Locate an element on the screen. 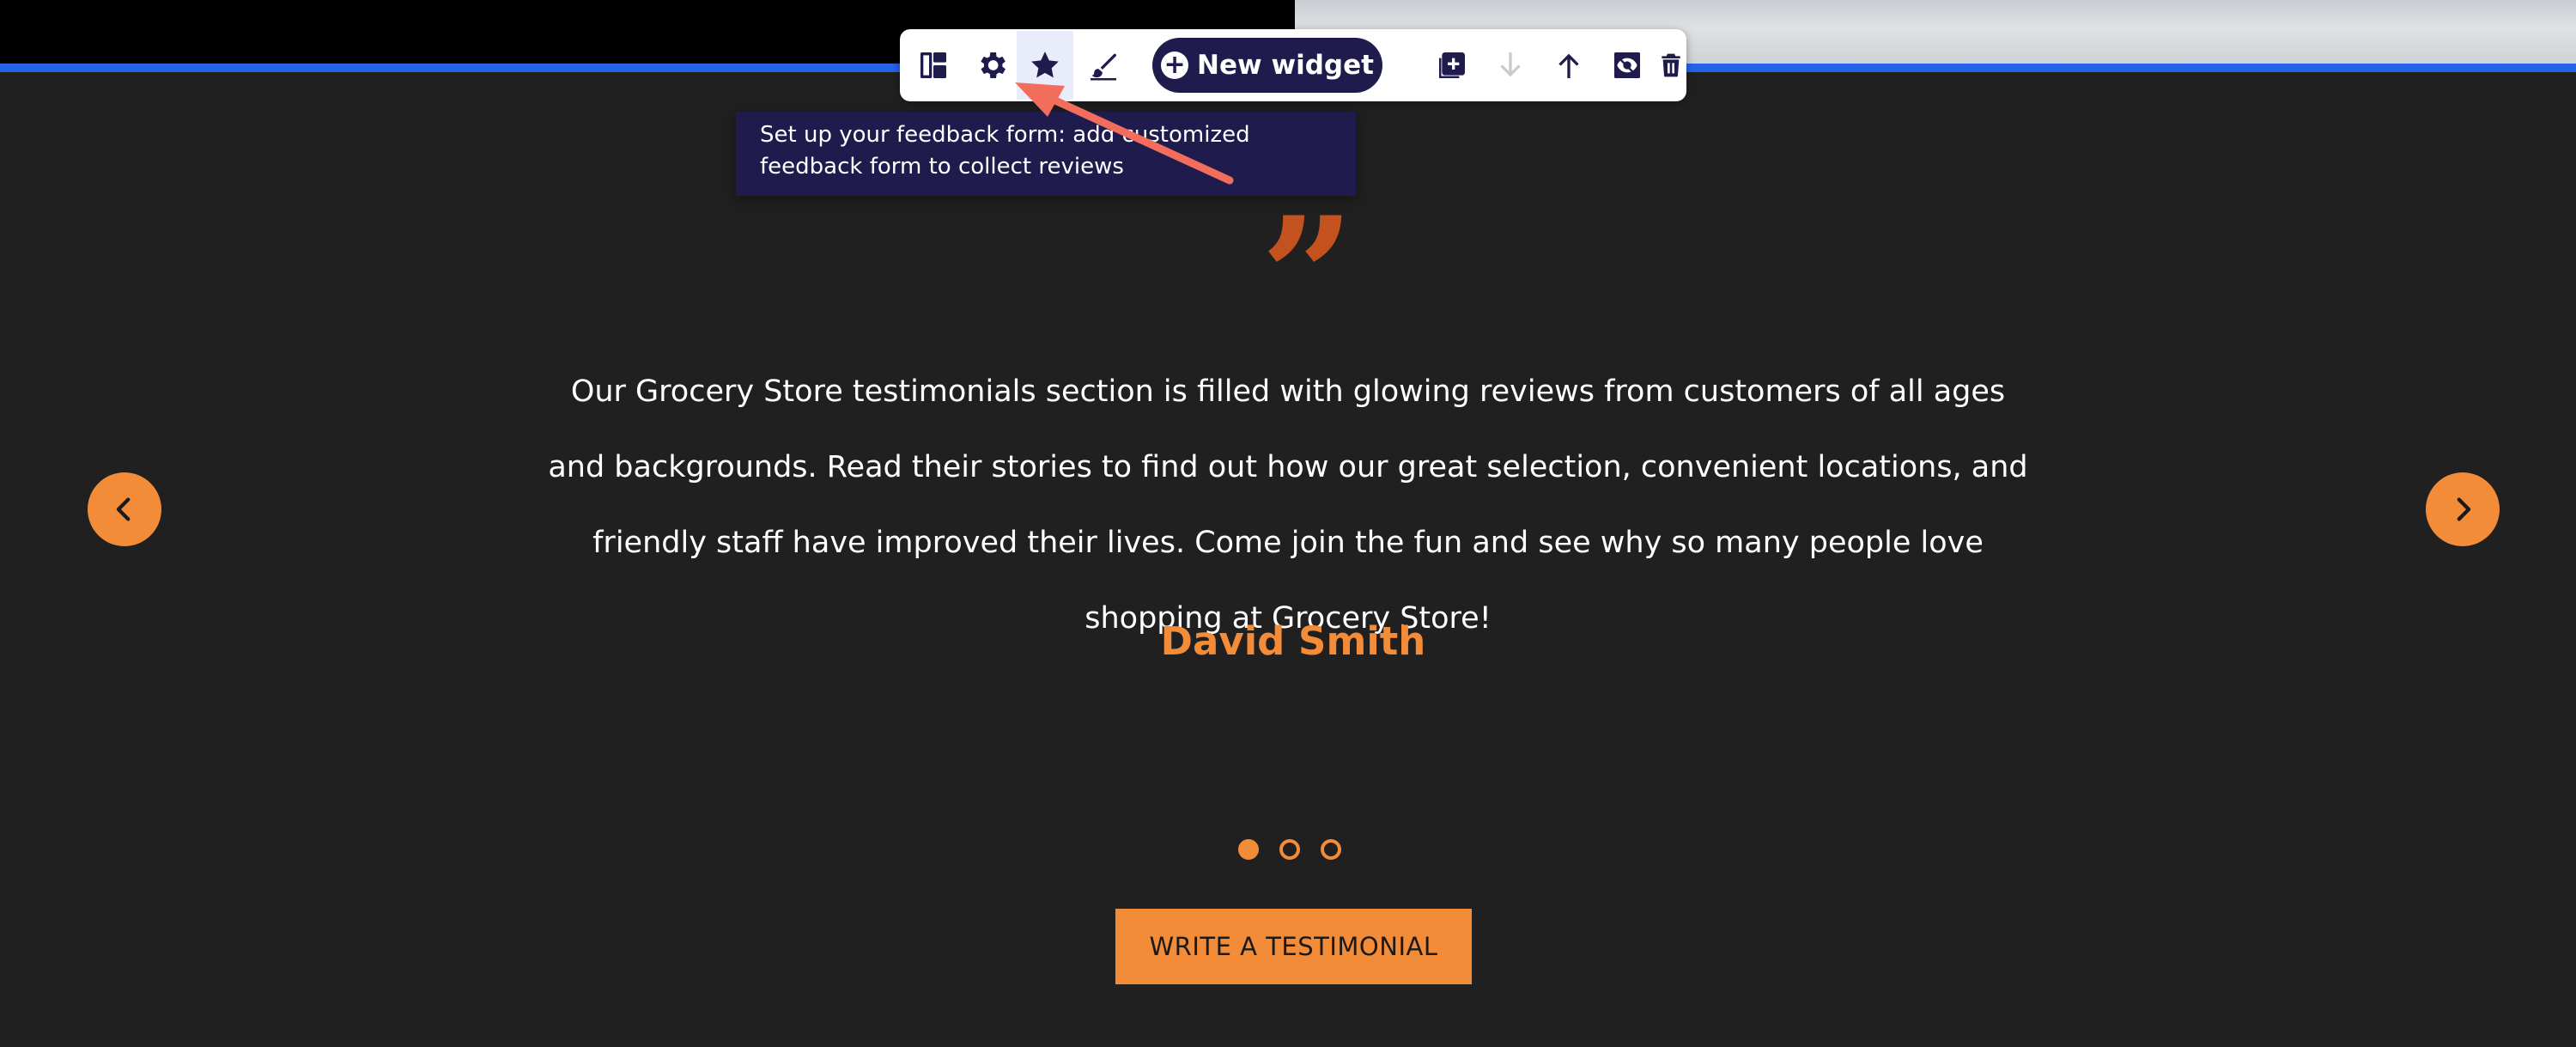  chevron-right-icon is located at coordinates (2464, 509).